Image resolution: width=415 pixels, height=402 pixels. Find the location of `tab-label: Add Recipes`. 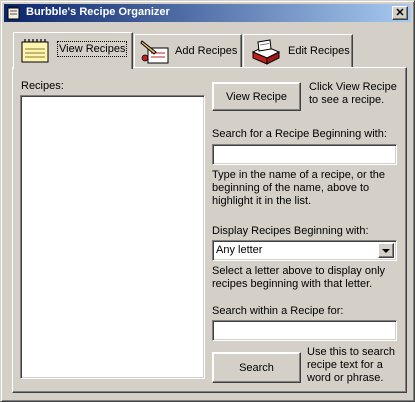

tab-label: Add Recipes is located at coordinates (206, 51).